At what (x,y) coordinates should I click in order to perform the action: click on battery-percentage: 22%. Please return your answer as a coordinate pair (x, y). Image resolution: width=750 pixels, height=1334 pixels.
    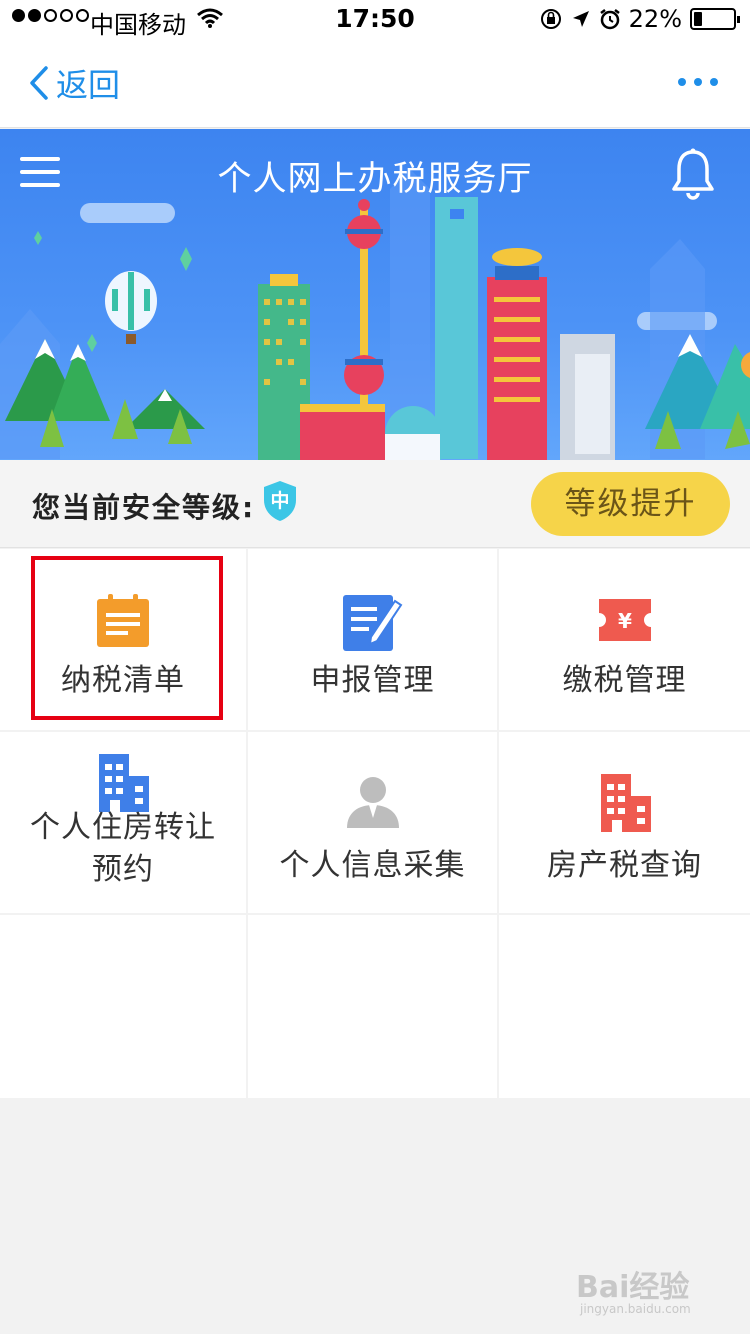
    Looking at the image, I should click on (655, 19).